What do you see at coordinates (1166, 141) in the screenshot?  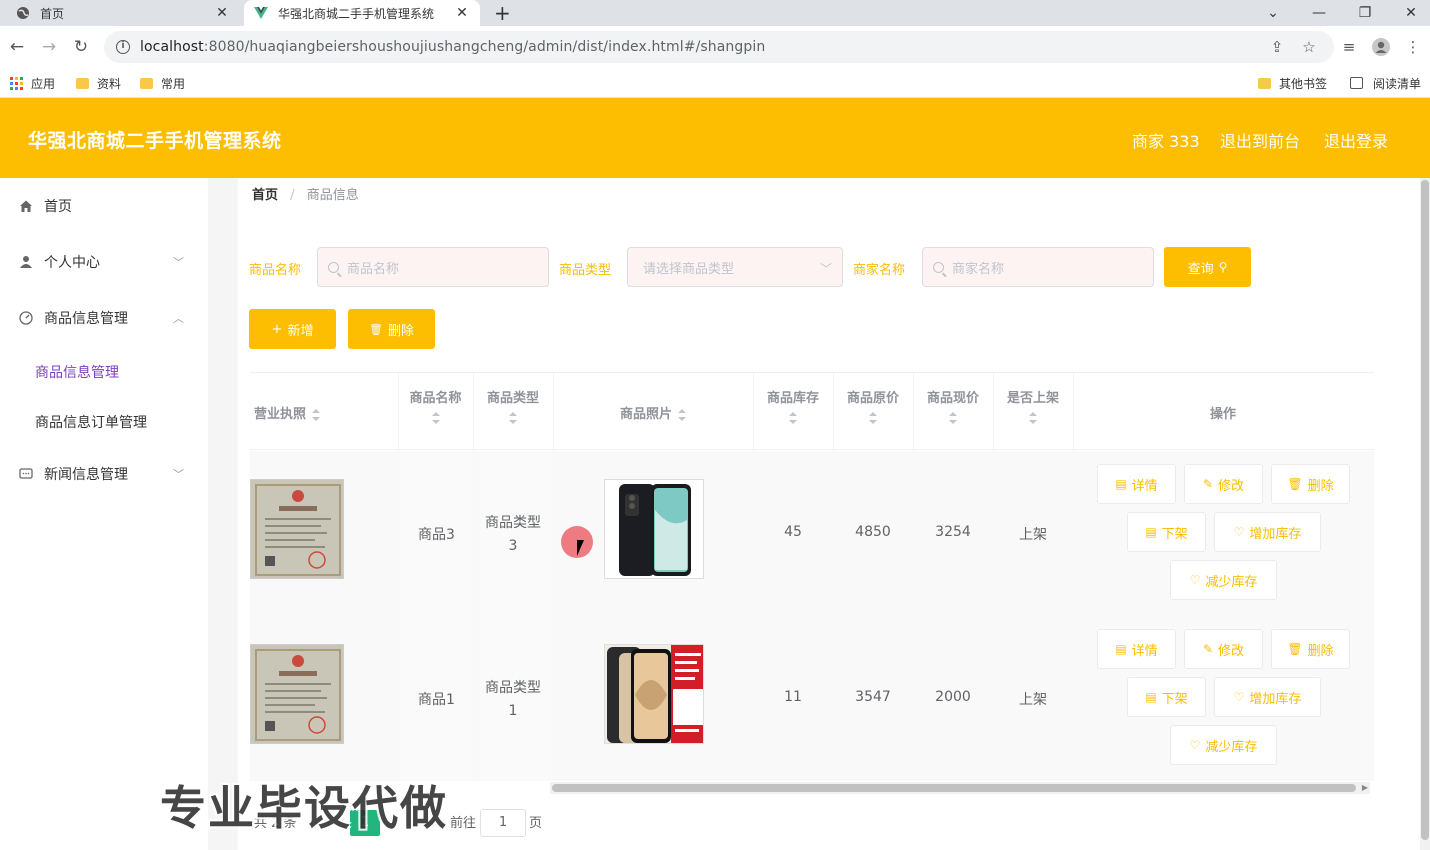 I see `current-user: 商家 333` at bounding box center [1166, 141].